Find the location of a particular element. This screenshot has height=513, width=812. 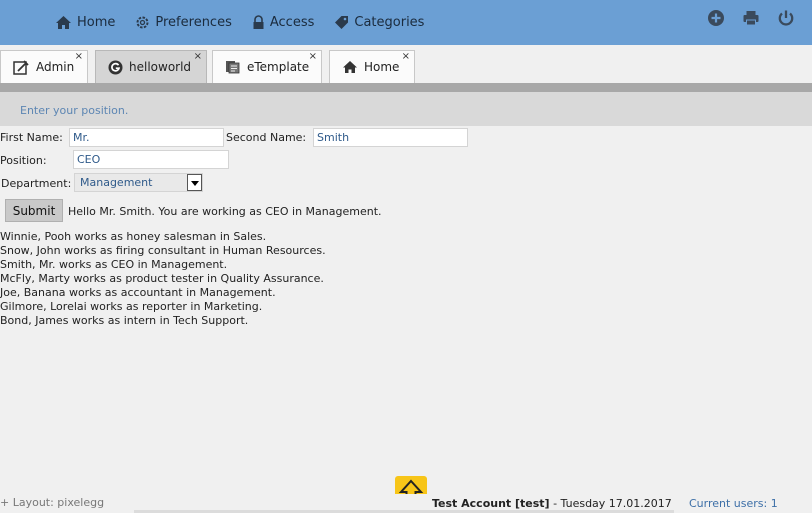

tab-helloworld-close-icon: × is located at coordinates (198, 57).